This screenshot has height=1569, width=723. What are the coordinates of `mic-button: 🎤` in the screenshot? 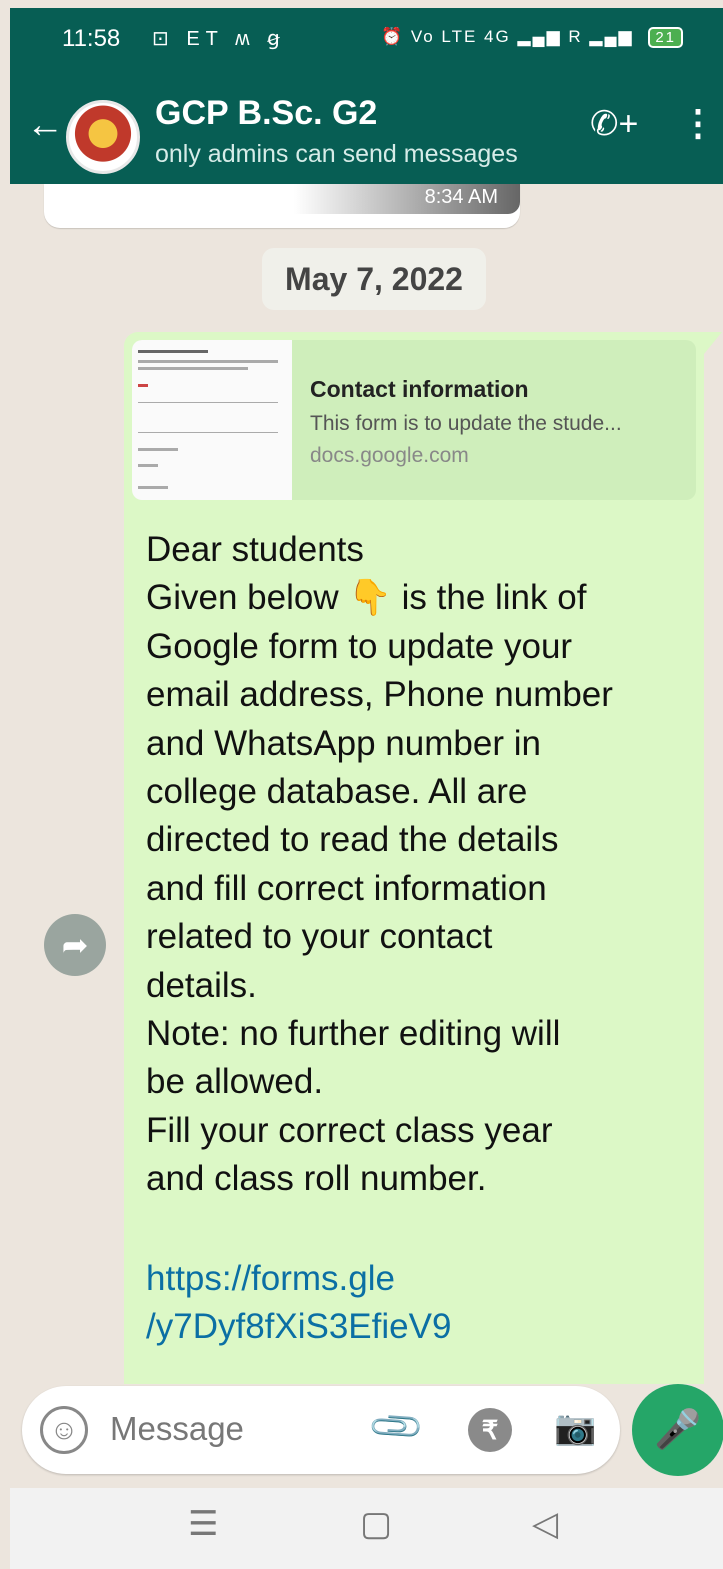 It's located at (677, 1430).